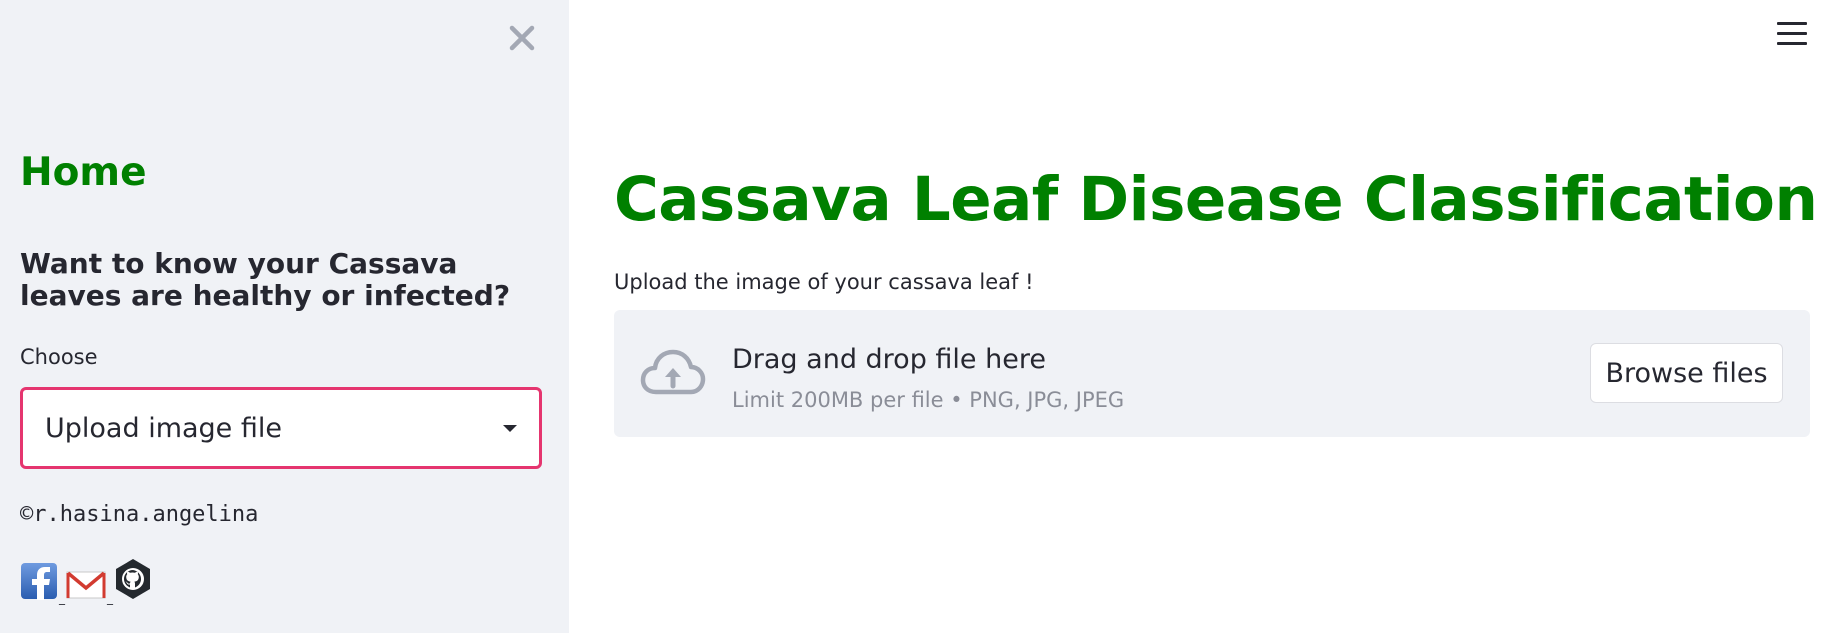  I want to click on main-menu-button, so click(1792, 35).